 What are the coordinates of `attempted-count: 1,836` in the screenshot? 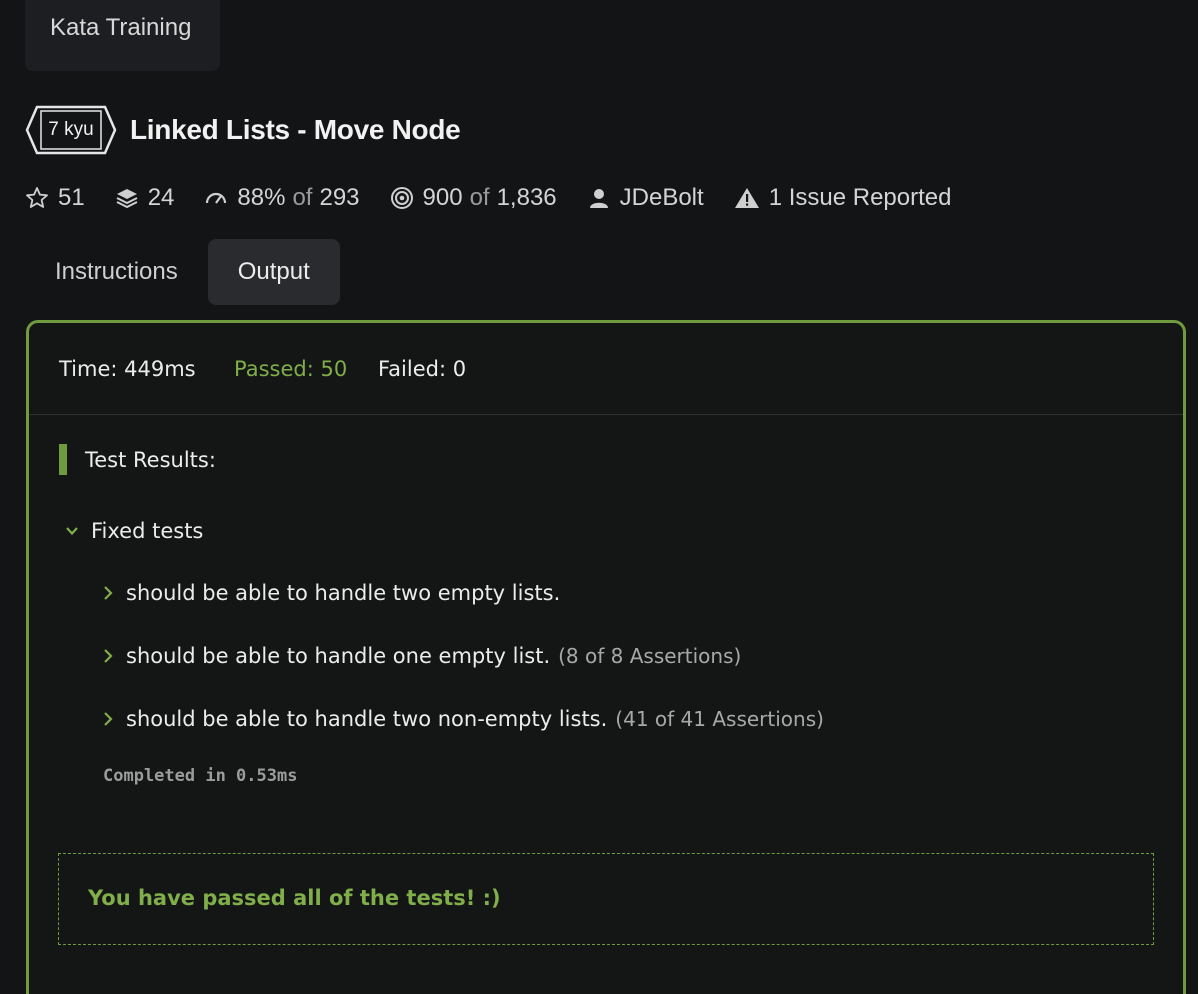 It's located at (526, 197).